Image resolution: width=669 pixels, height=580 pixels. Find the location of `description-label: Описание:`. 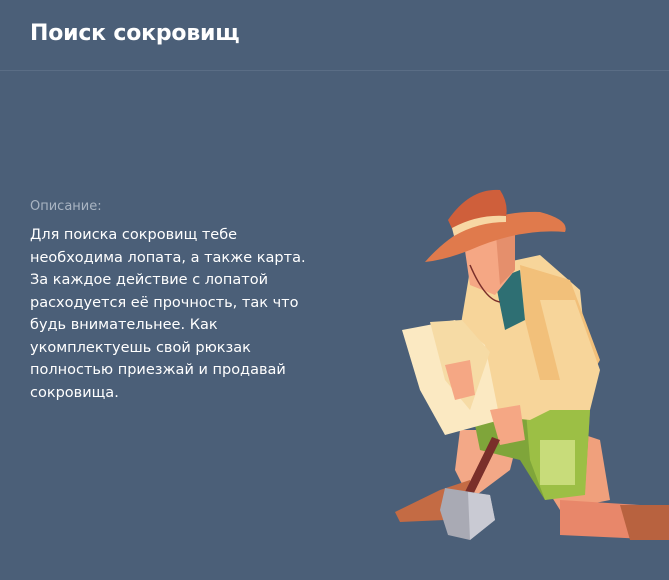

description-label: Описание: is located at coordinates (66, 206).